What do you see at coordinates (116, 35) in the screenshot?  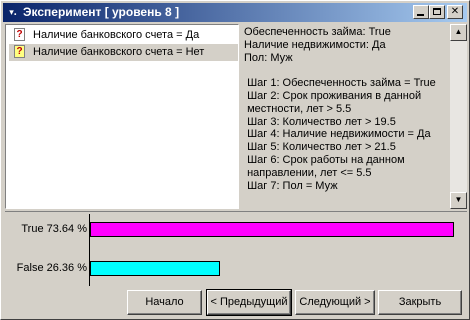 I see `list-item-label: Наличие банковского счета = Да` at bounding box center [116, 35].